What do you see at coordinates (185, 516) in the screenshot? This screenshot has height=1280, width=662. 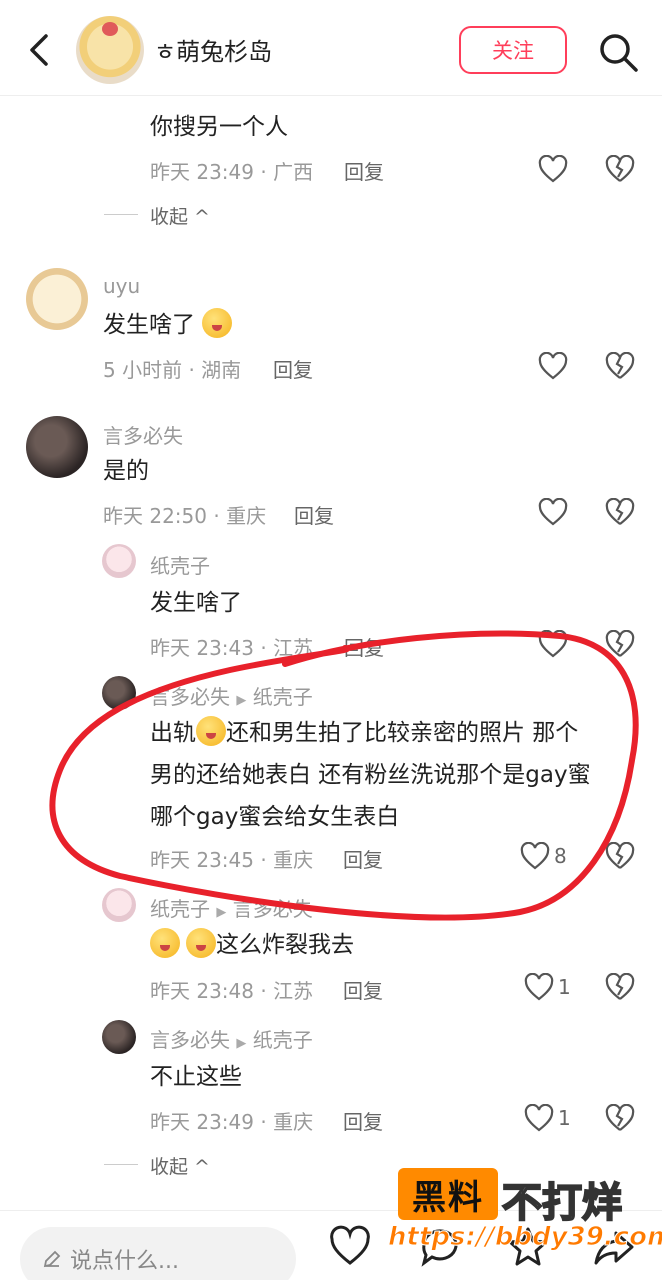 I see `comment-meta: 昨天 22:50 · 重庆` at bounding box center [185, 516].